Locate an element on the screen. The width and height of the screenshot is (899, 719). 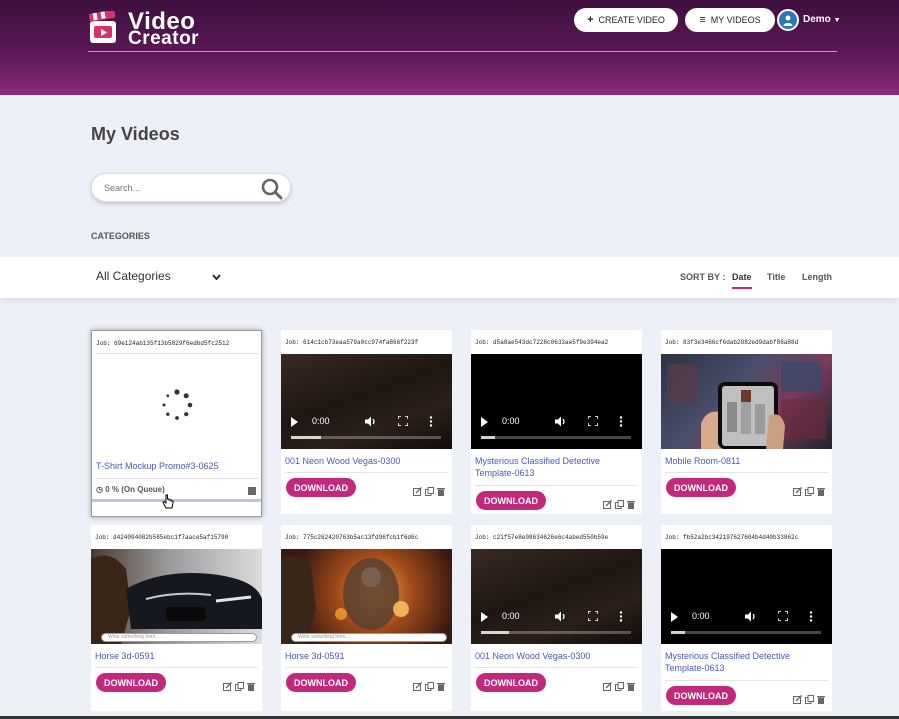
video-title: Mobile Room-0811 is located at coordinates (740, 461).